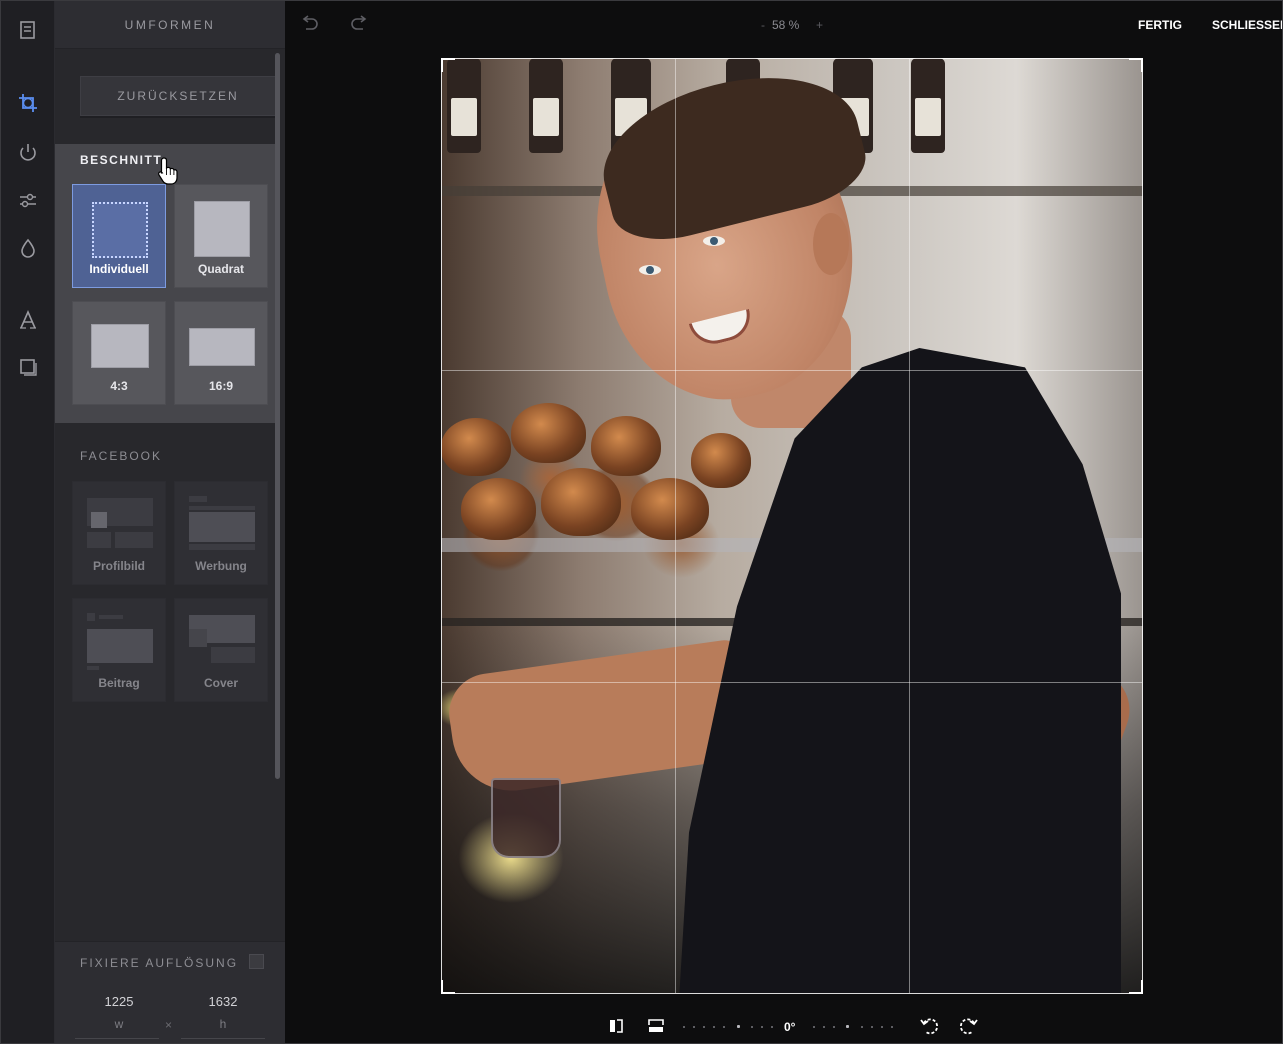  What do you see at coordinates (220, 683) in the screenshot?
I see `facebook-option-label: Cover` at bounding box center [220, 683].